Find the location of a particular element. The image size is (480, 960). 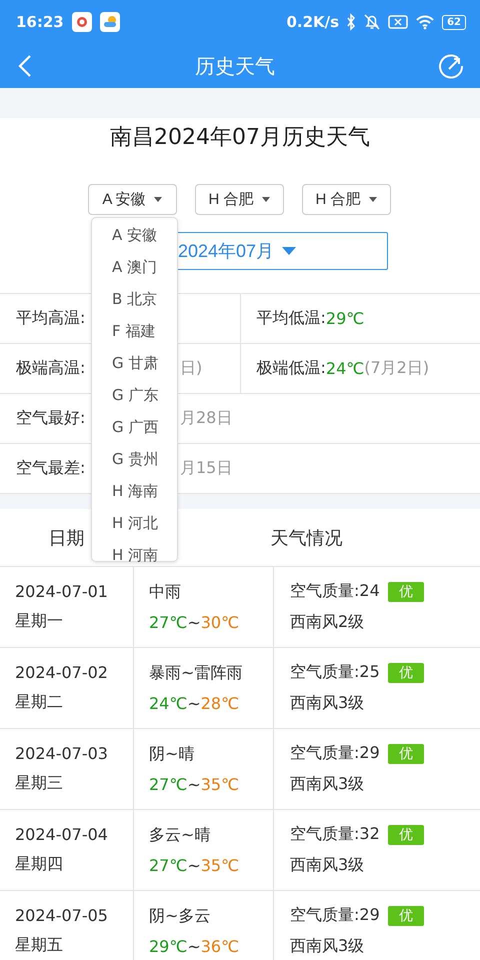

date-text: 2024-07-04 is located at coordinates (62, 834).